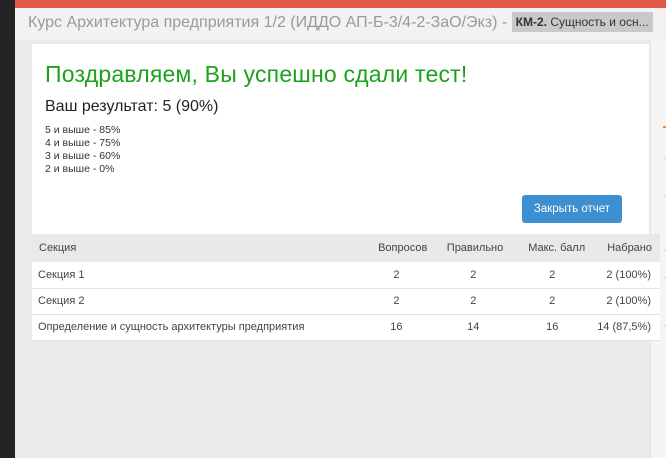 This screenshot has height=458, width=666. What do you see at coordinates (132, 106) in the screenshot?
I see `score-line: Ваш результат: 5 (90%)` at bounding box center [132, 106].